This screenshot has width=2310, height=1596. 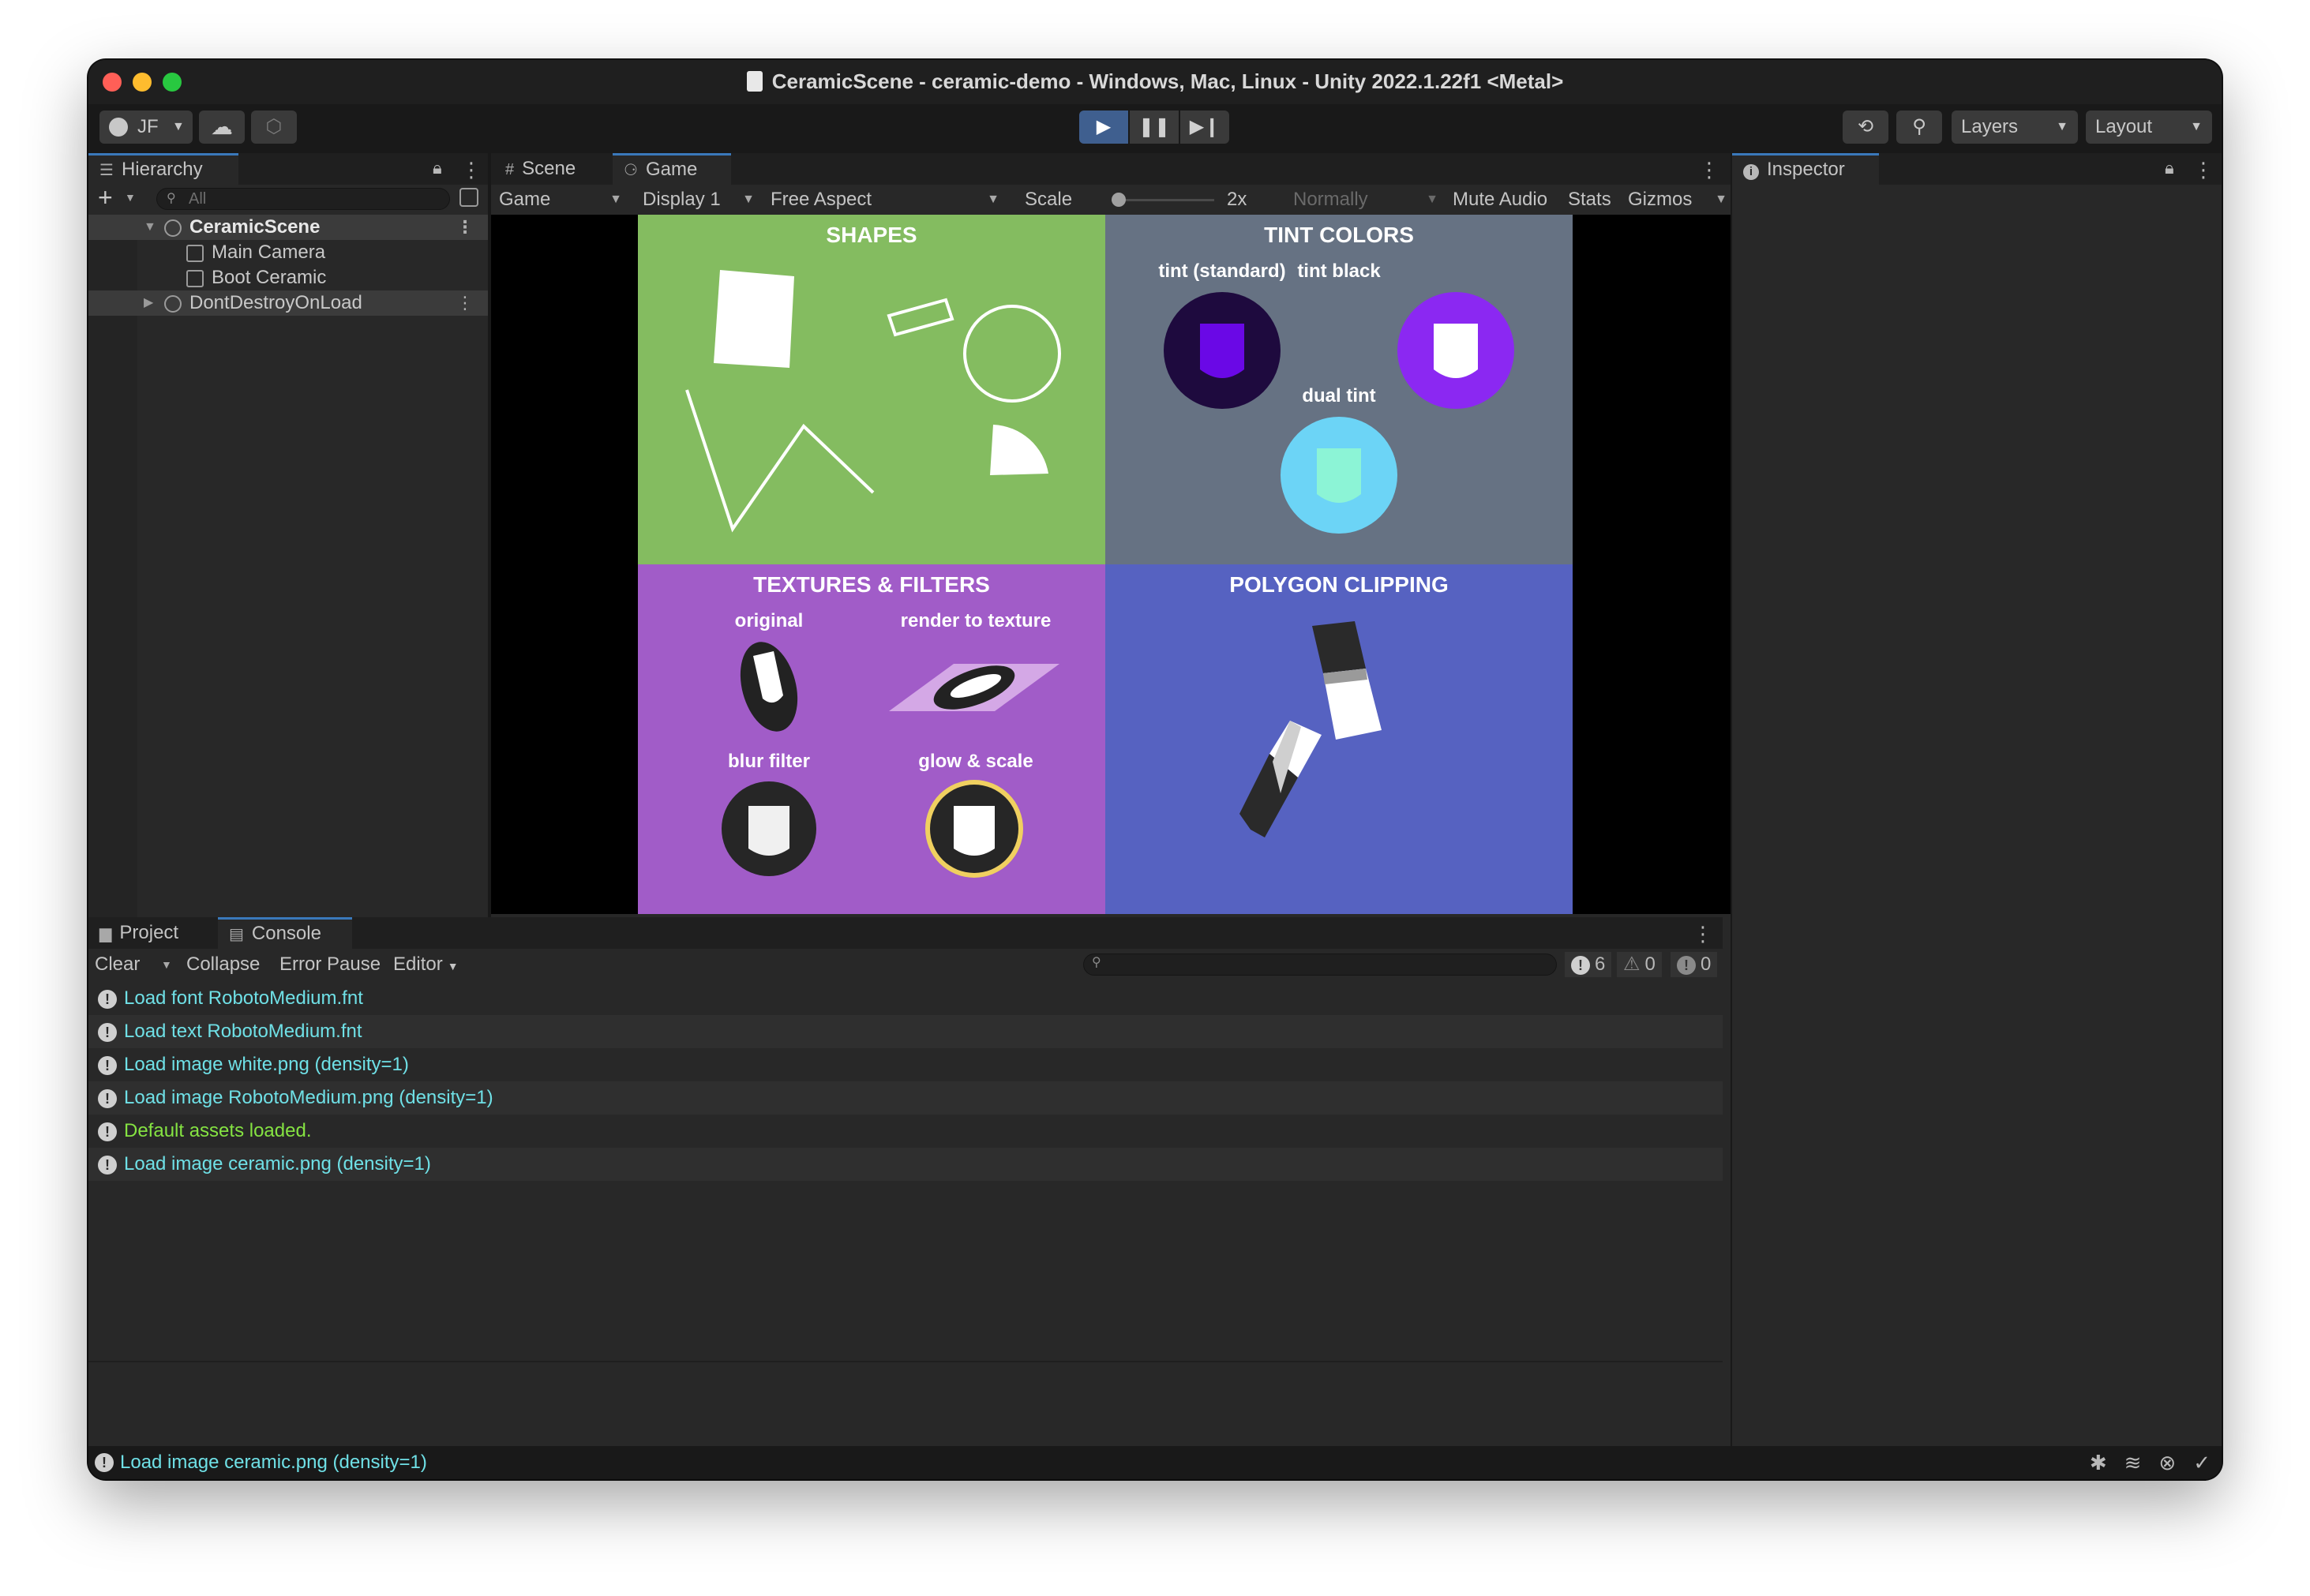 What do you see at coordinates (1163, 200) in the screenshot?
I see `scale-slider` at bounding box center [1163, 200].